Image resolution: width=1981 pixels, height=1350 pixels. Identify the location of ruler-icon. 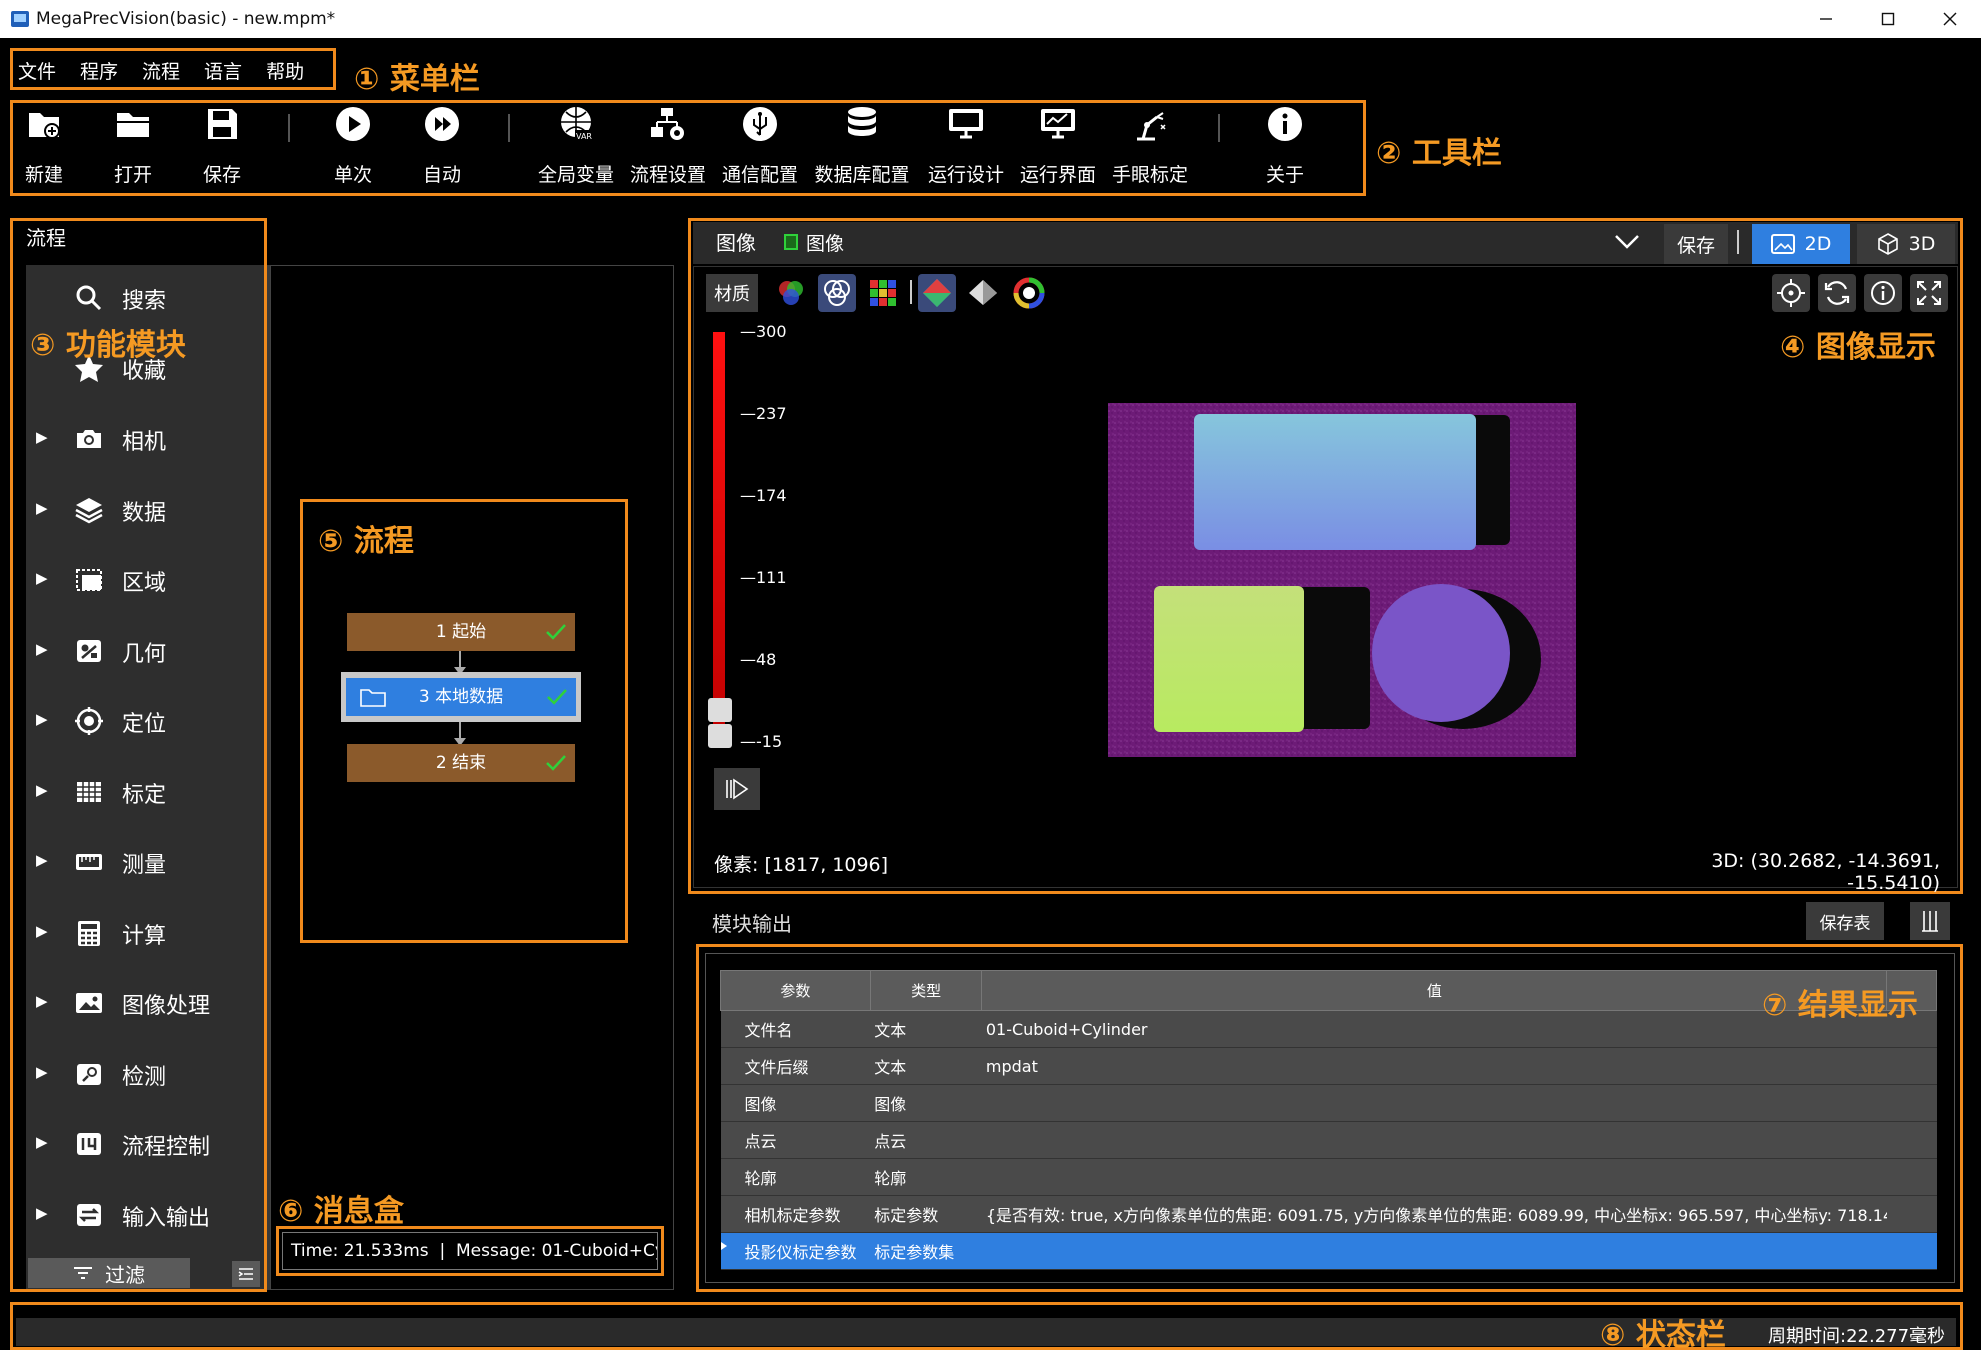
(89, 862).